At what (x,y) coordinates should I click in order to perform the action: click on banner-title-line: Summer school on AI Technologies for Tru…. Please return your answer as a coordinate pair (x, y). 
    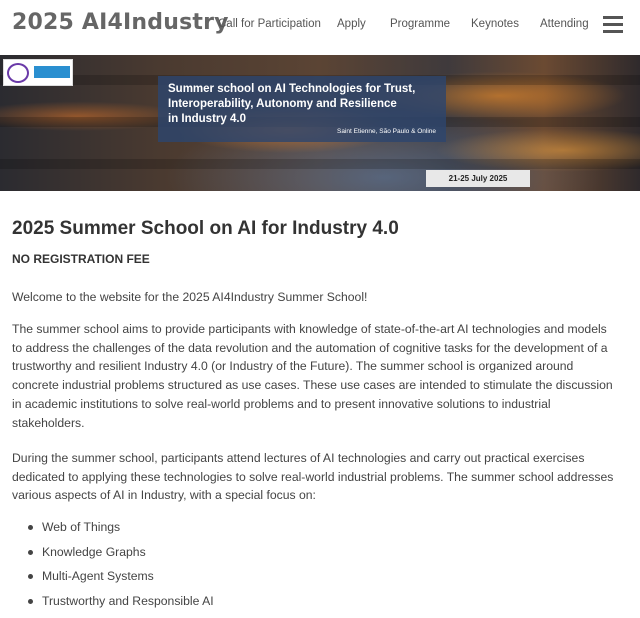
    Looking at the image, I should click on (291, 89).